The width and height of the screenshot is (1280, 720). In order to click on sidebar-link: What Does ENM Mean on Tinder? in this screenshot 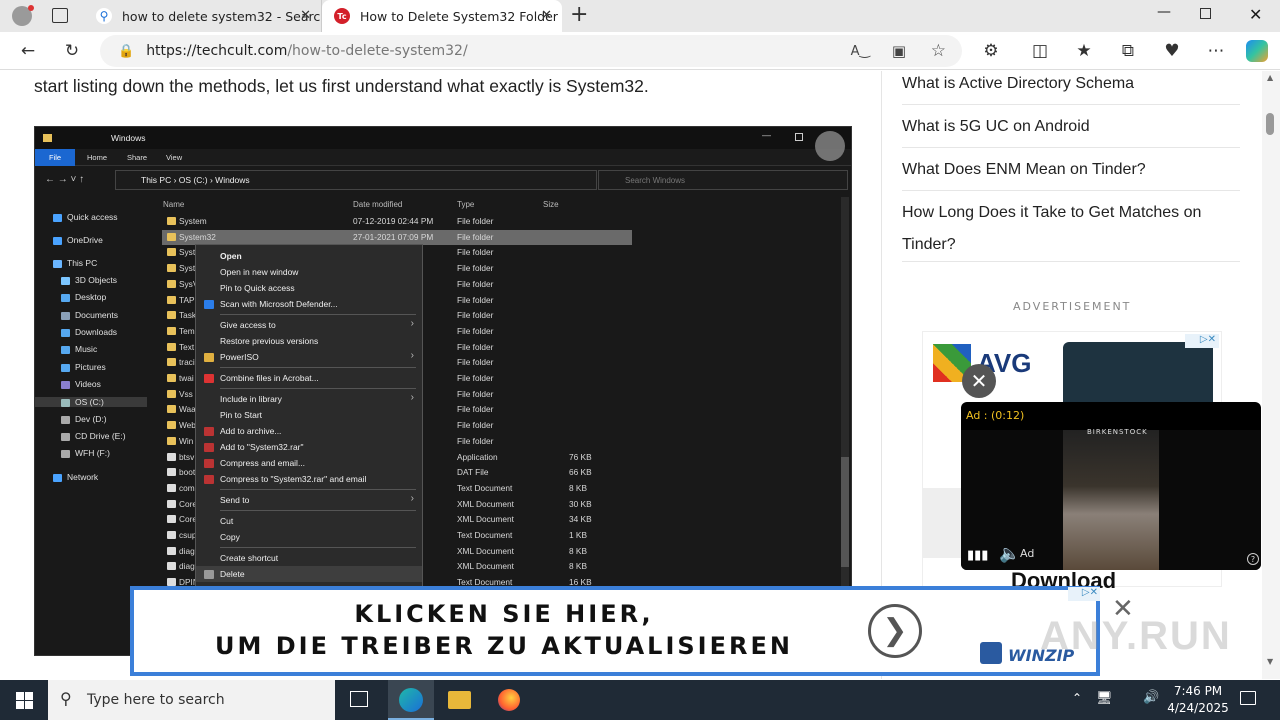, I will do `click(1072, 170)`.